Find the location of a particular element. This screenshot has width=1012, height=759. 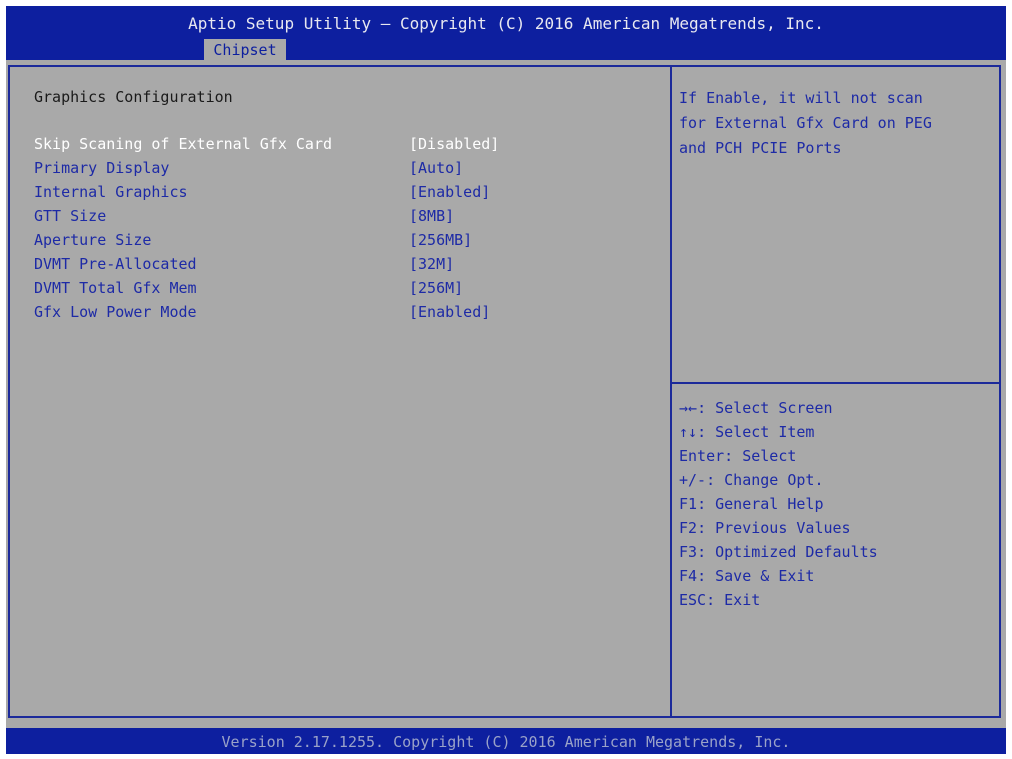

key-name: Enter is located at coordinates (702, 456).